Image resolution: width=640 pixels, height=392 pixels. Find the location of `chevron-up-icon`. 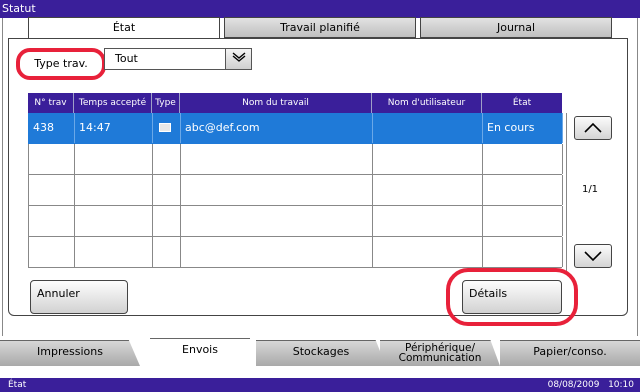

chevron-up-icon is located at coordinates (593, 127).